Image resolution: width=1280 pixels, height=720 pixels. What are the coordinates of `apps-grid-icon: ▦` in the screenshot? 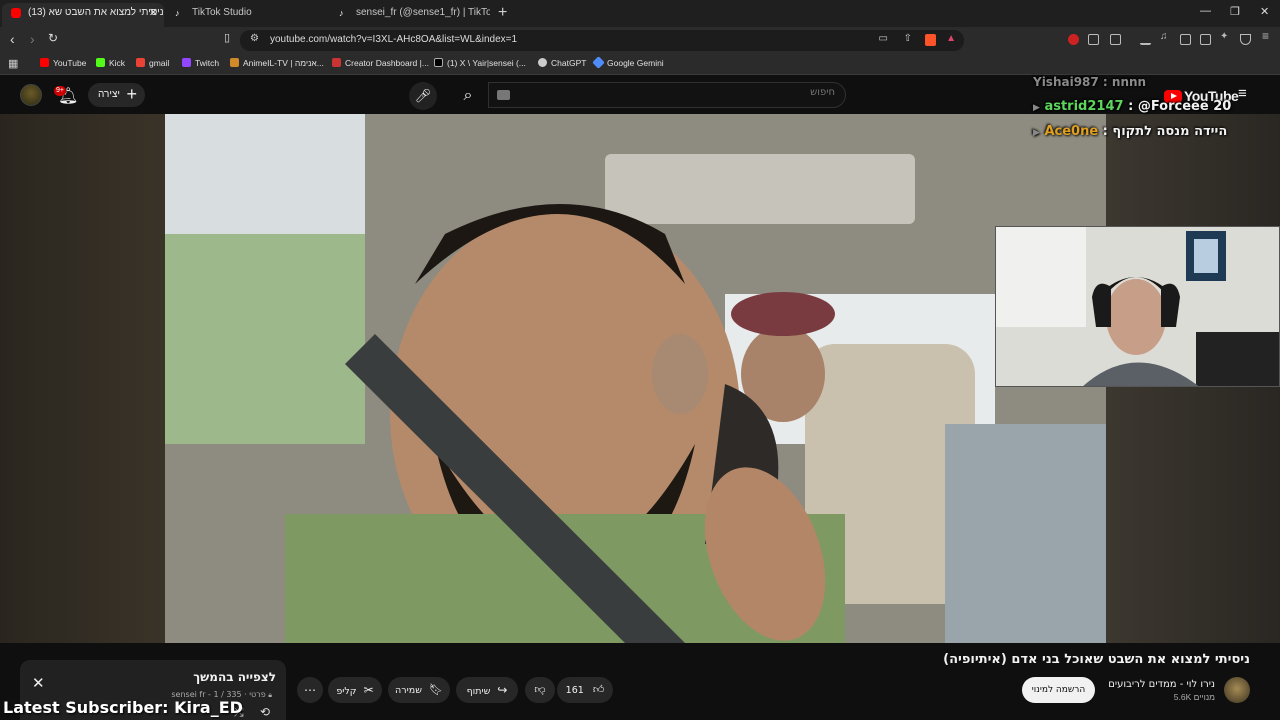 It's located at (13, 63).